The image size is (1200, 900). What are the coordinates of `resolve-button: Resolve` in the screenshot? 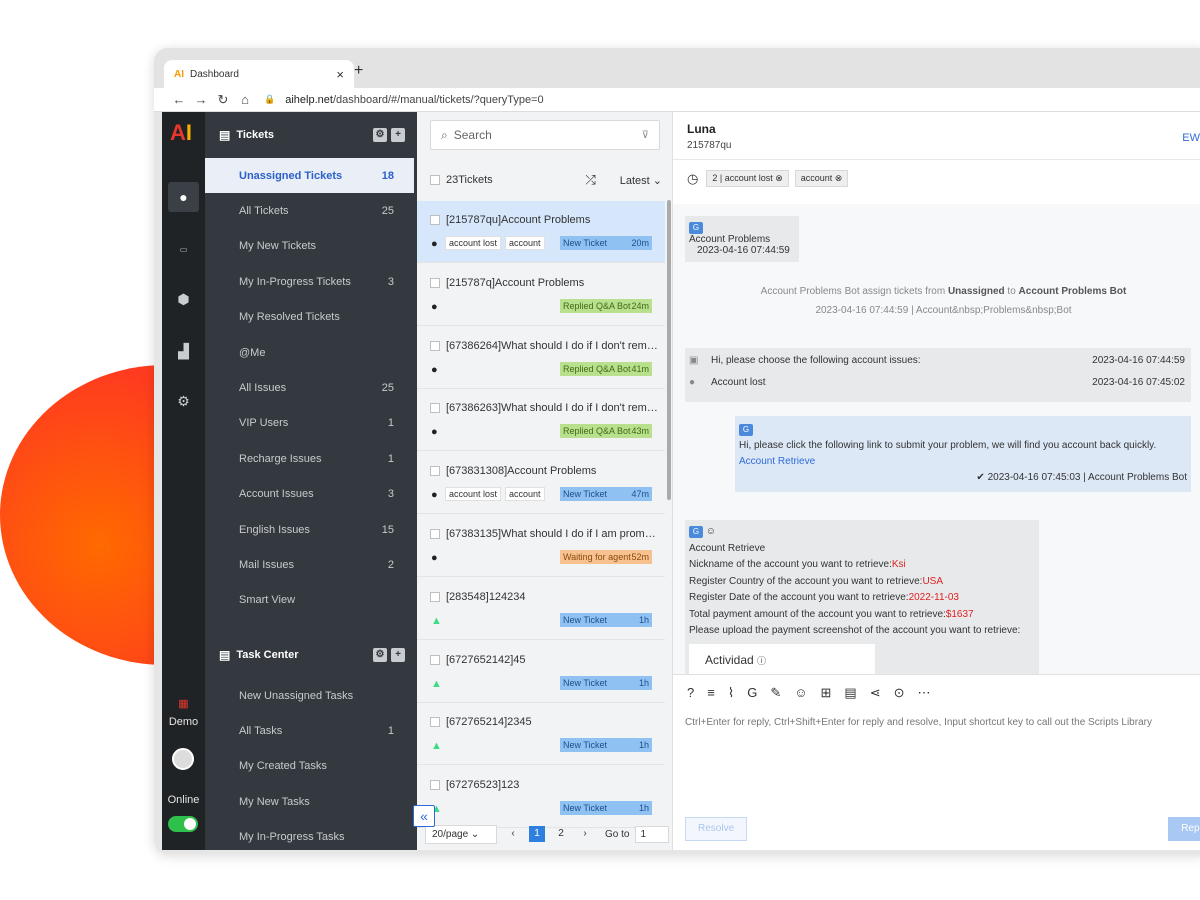 It's located at (716, 829).